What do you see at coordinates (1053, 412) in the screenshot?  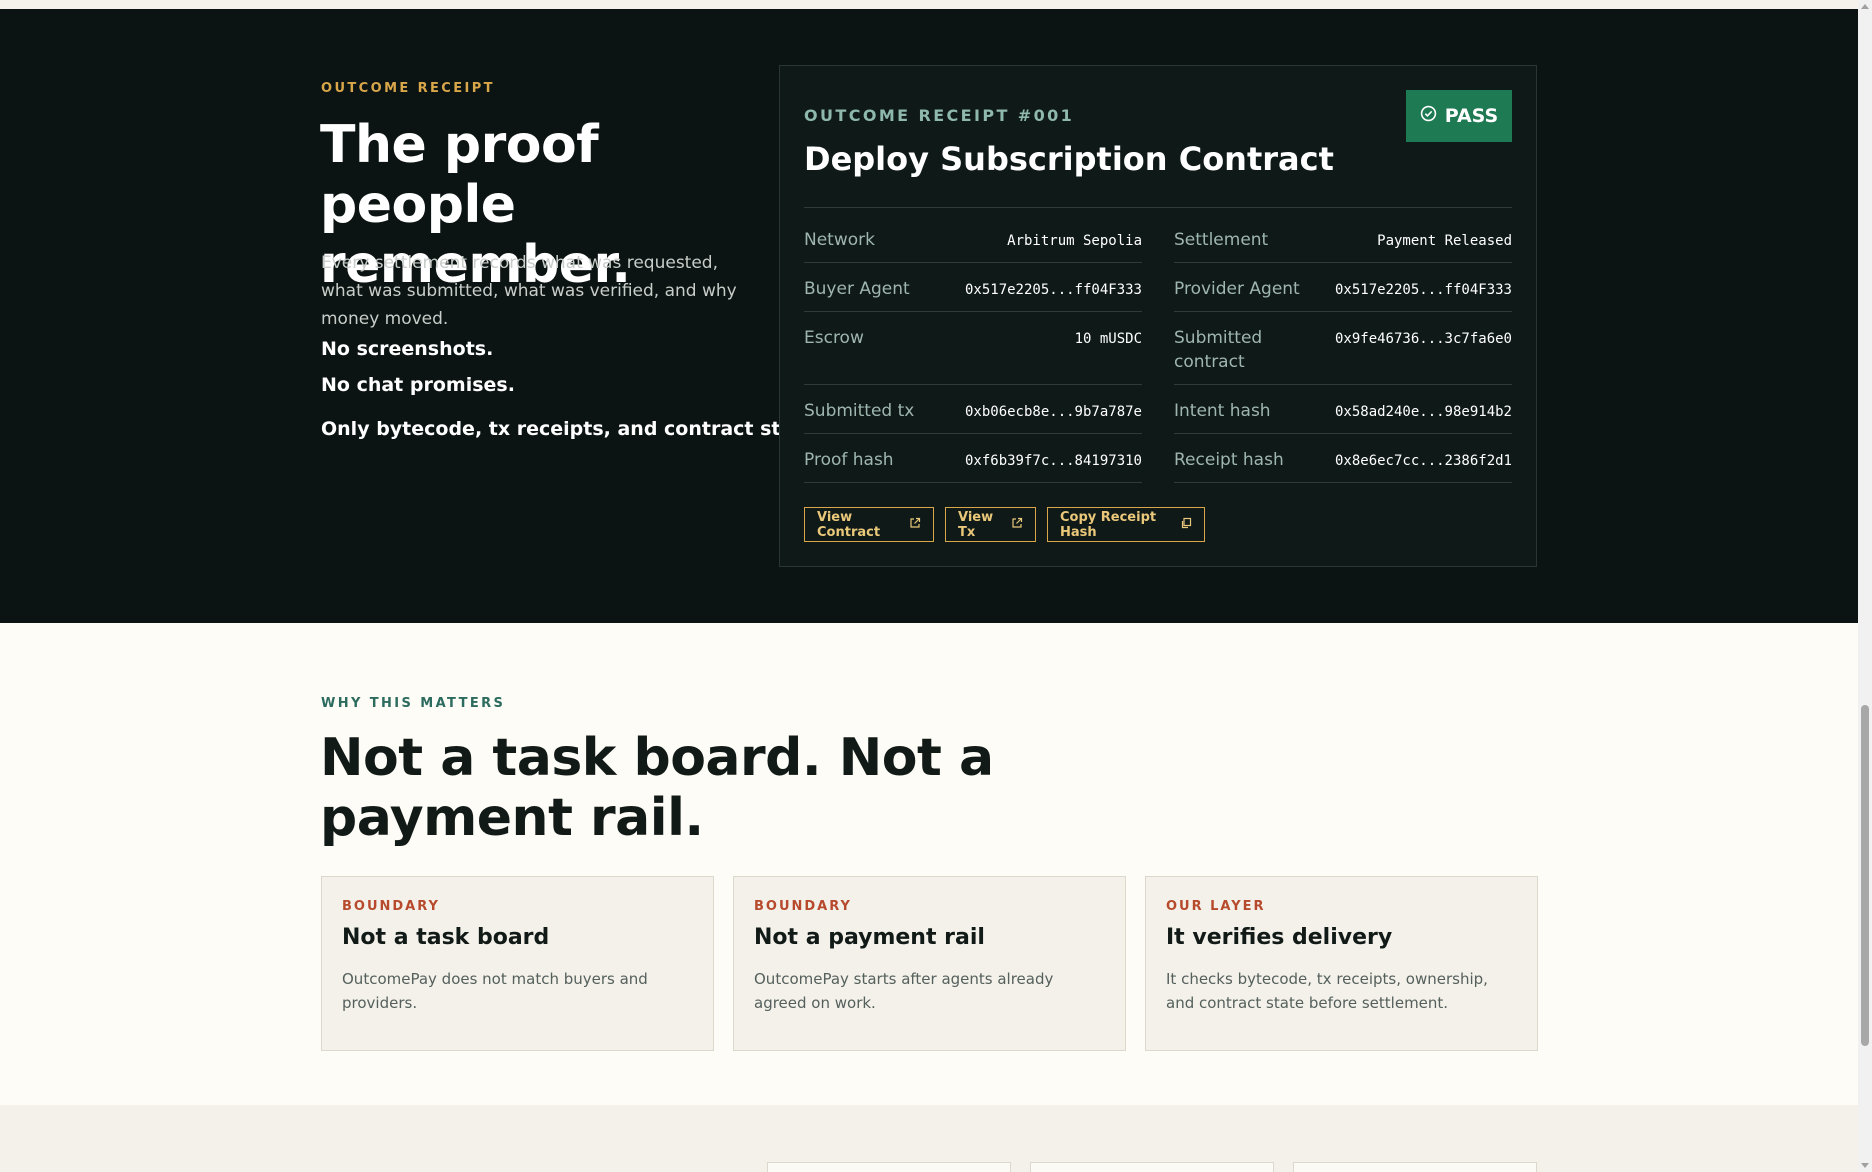 I see `row-value: 0xb06ecb8e...9b7a787e` at bounding box center [1053, 412].